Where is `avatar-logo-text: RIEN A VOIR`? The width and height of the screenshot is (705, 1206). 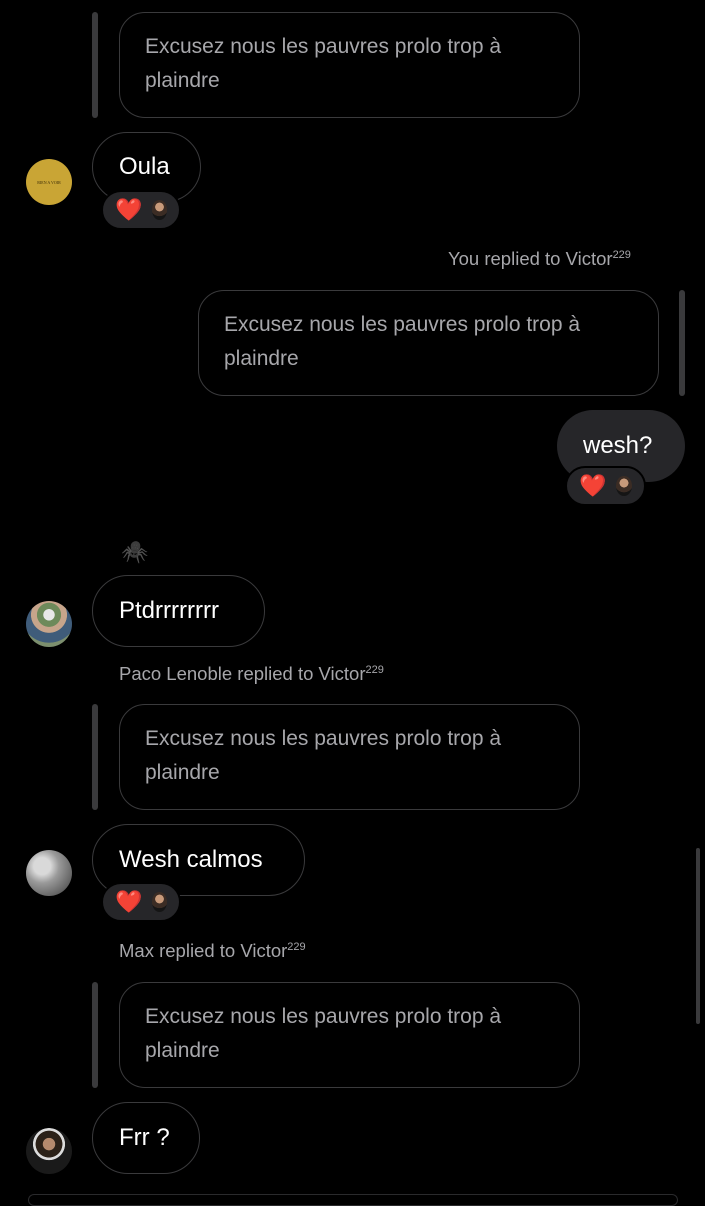
avatar-logo-text: RIEN A VOIR is located at coordinates (49, 182).